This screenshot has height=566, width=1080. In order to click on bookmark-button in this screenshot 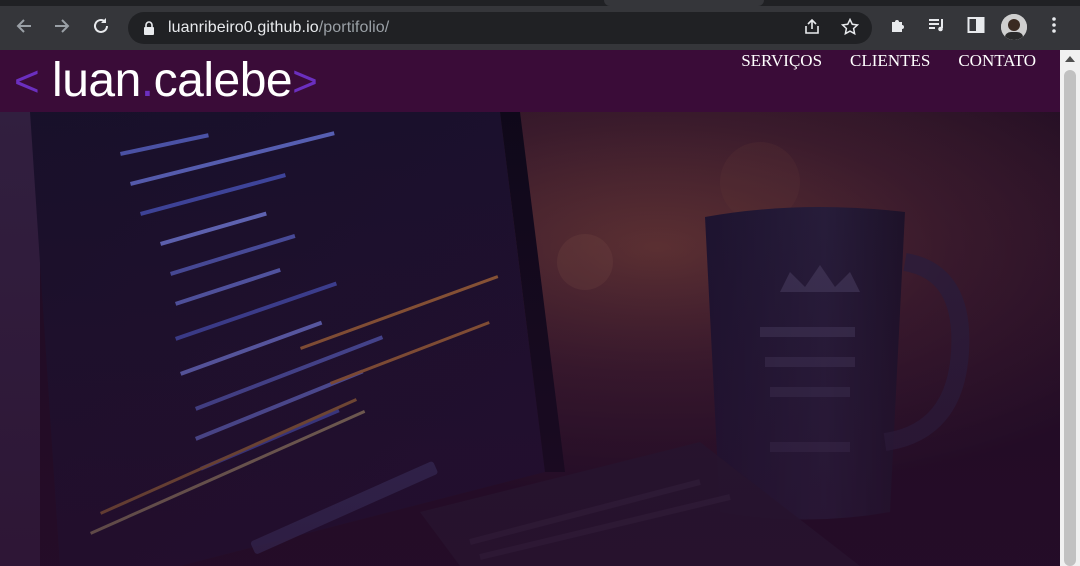, I will do `click(850, 27)`.